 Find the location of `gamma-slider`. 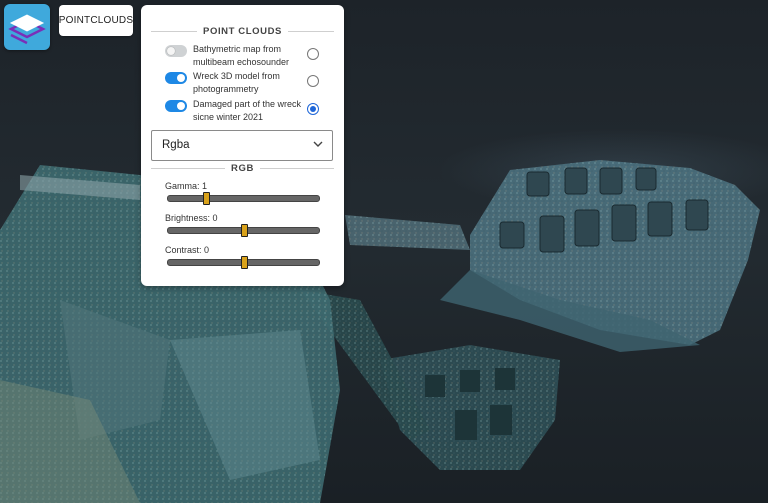

gamma-slider is located at coordinates (243, 198).